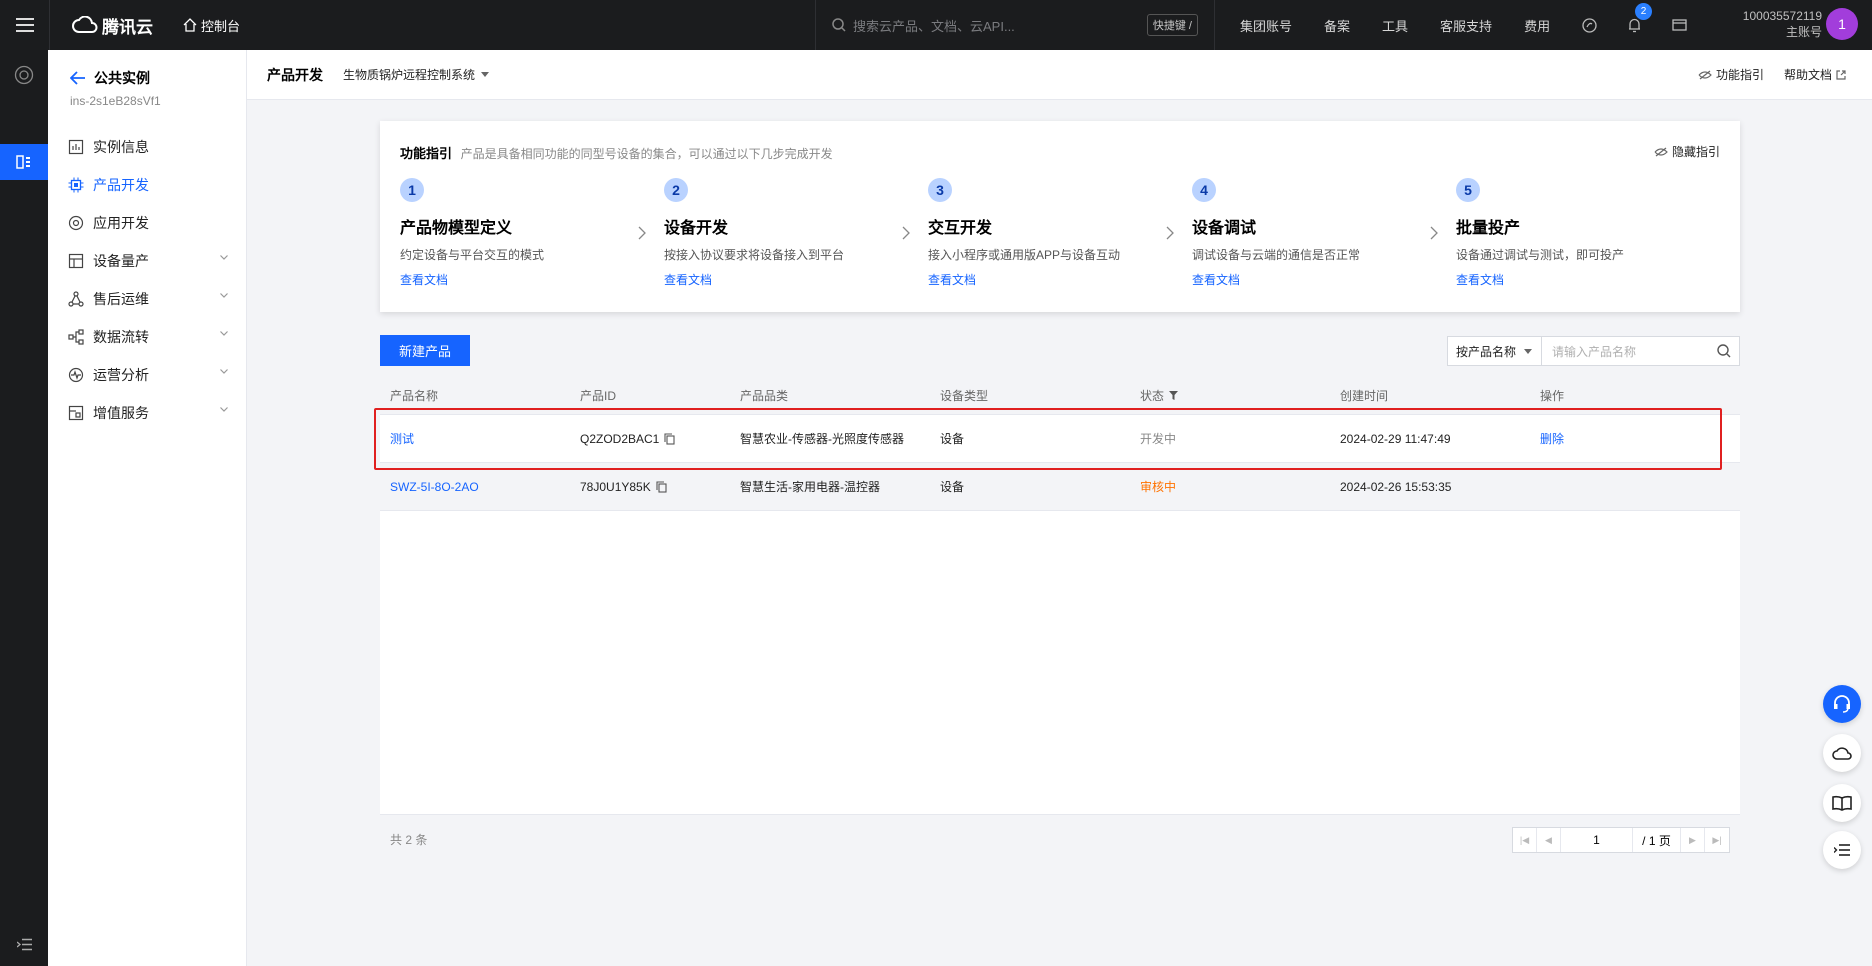  What do you see at coordinates (147, 375) in the screenshot?
I see `sidebar-item-analytics: 运营分析` at bounding box center [147, 375].